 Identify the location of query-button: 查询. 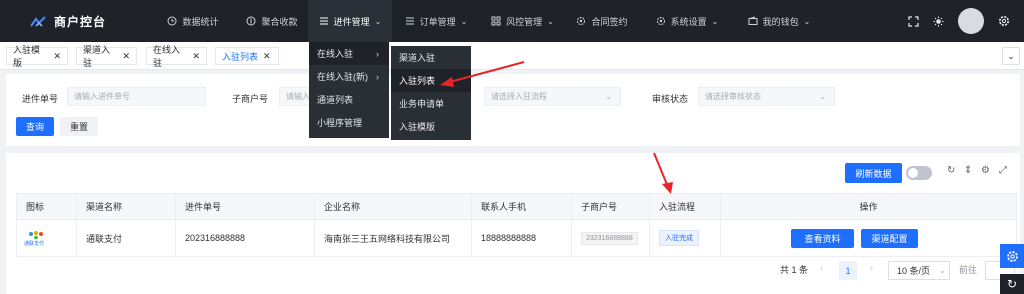
(35, 126).